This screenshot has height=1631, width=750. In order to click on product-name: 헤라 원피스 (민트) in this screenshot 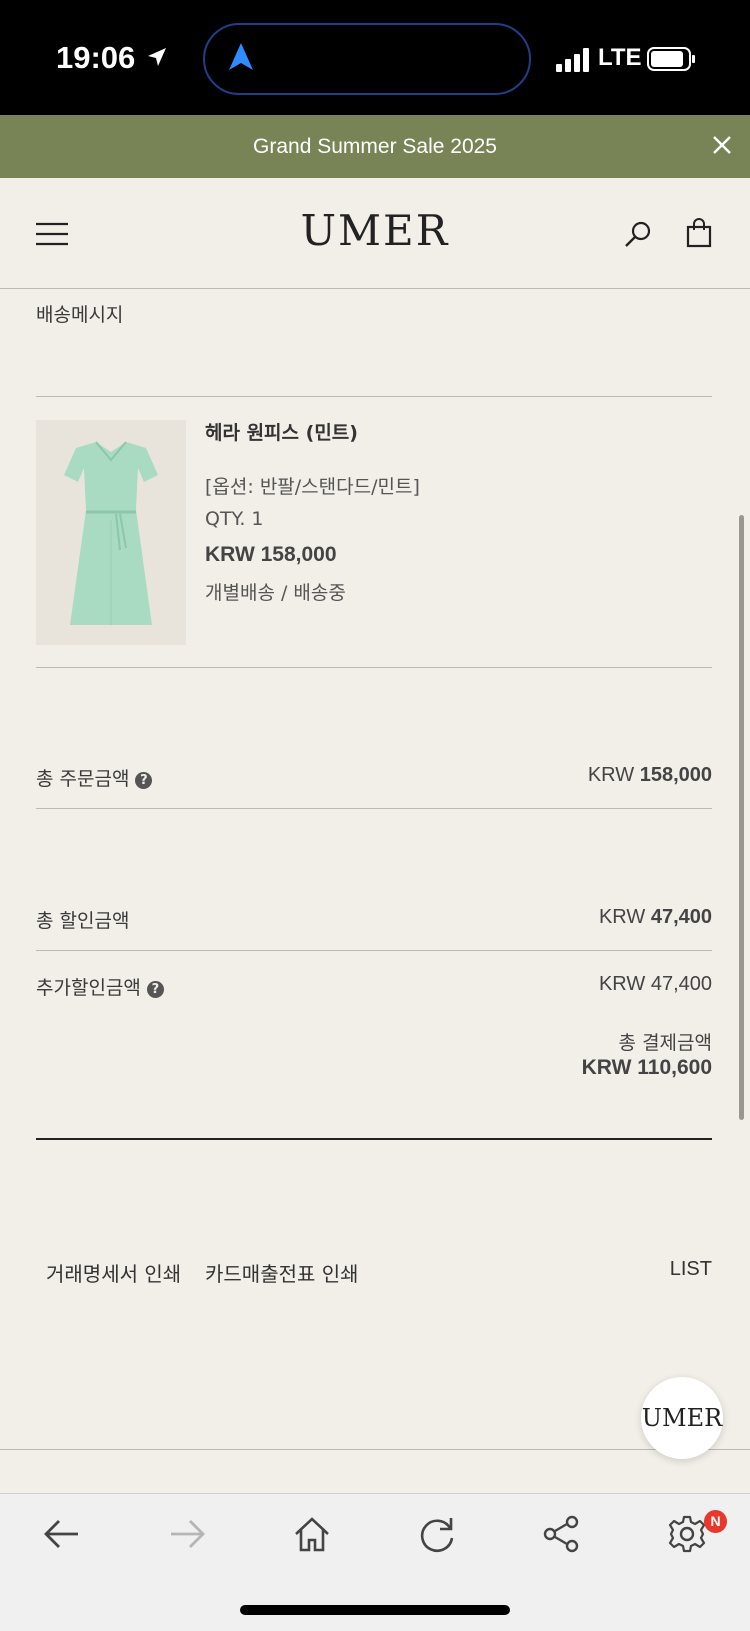, I will do `click(281, 431)`.